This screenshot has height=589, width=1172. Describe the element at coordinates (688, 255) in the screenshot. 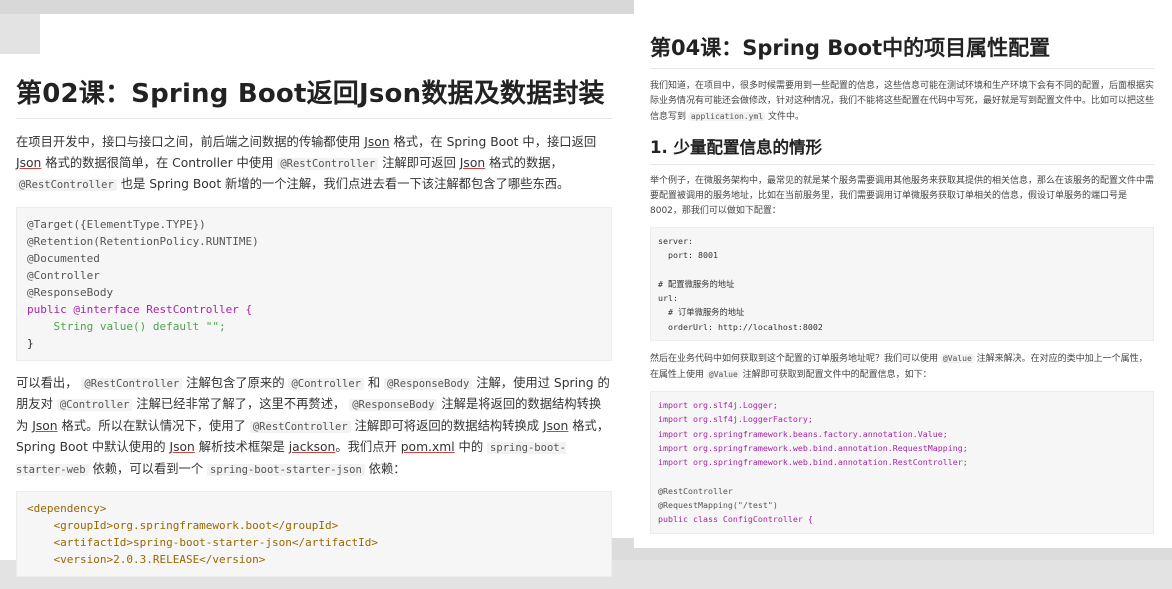

I see `code-line: port: 8001` at that location.